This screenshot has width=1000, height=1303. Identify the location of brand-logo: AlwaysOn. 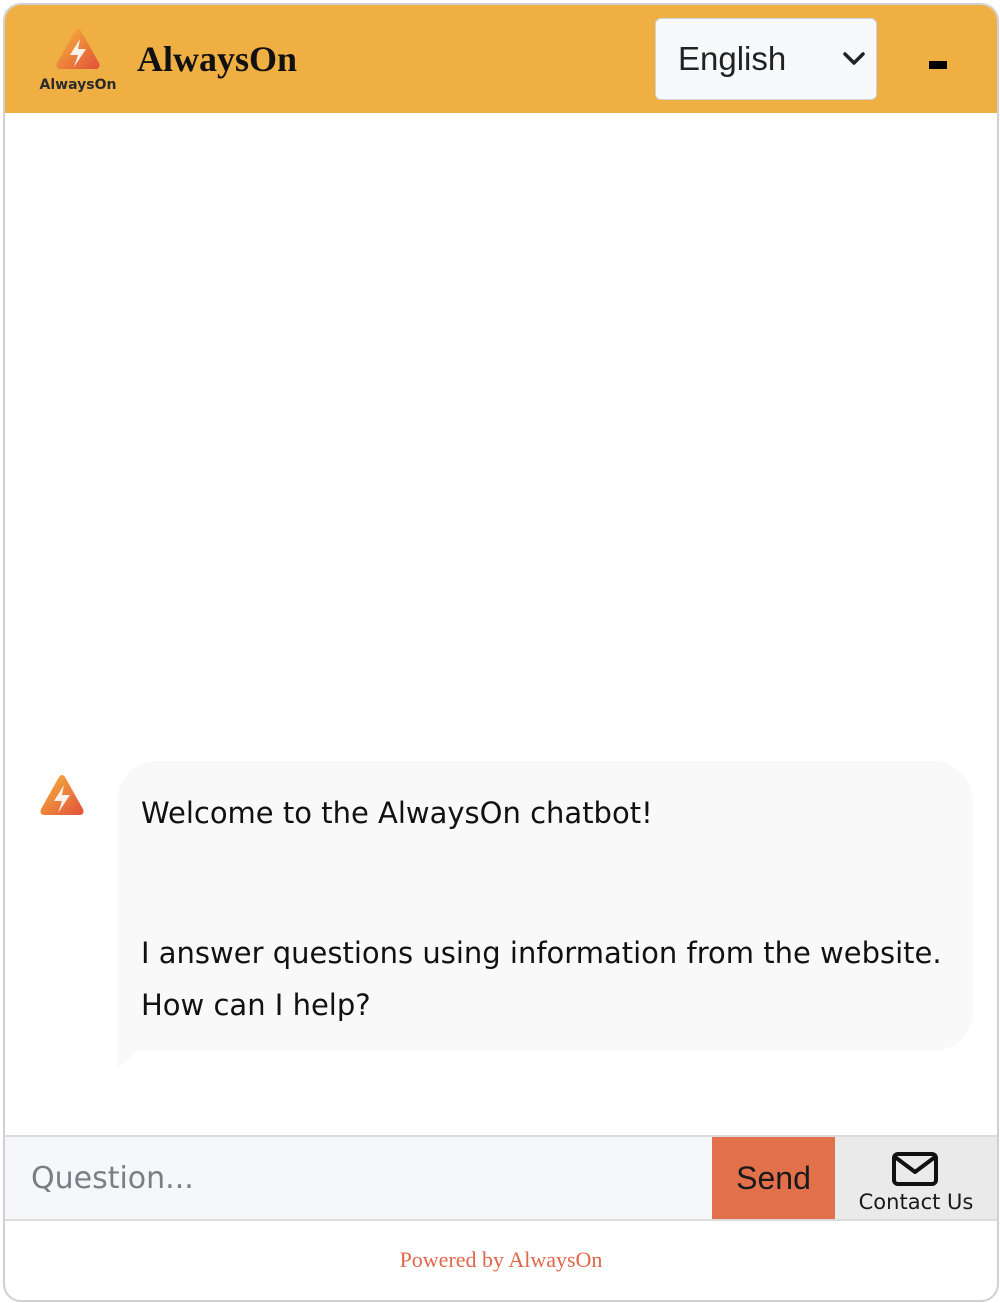
(78, 63).